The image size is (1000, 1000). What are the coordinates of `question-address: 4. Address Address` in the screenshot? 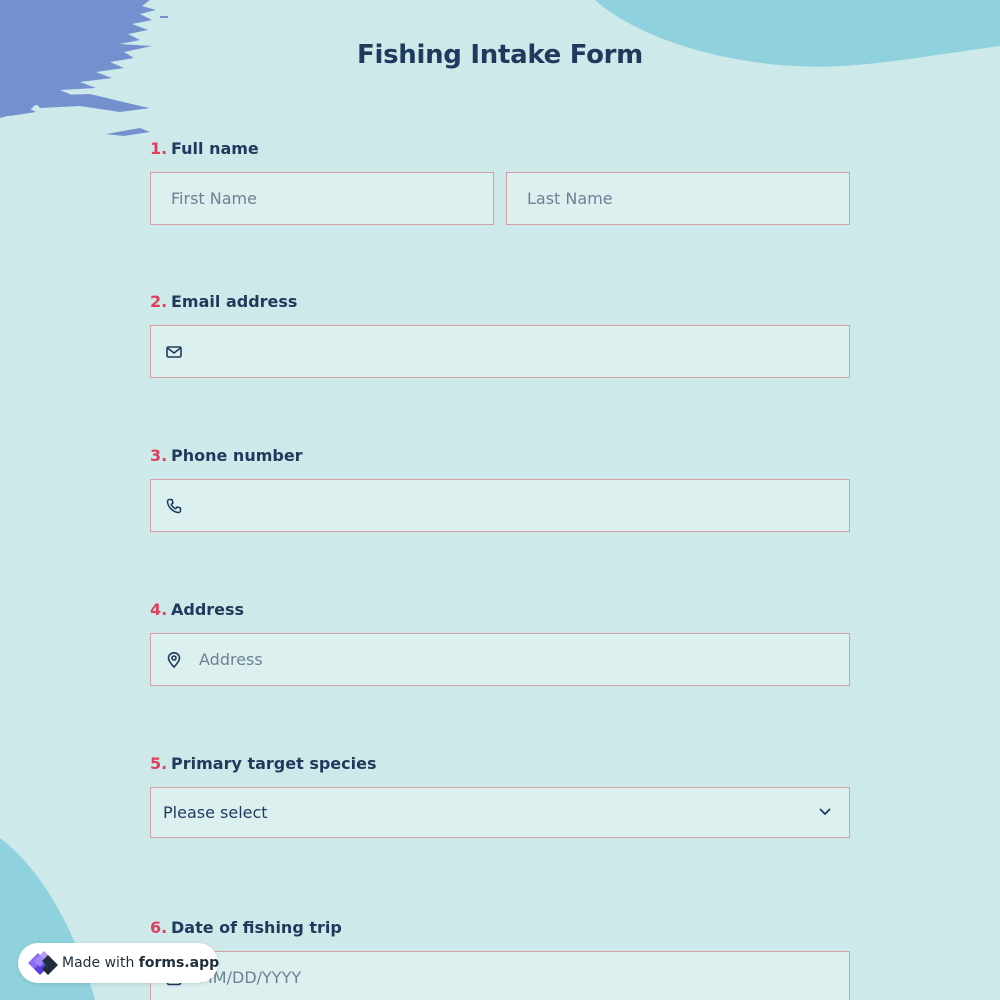 It's located at (500, 642).